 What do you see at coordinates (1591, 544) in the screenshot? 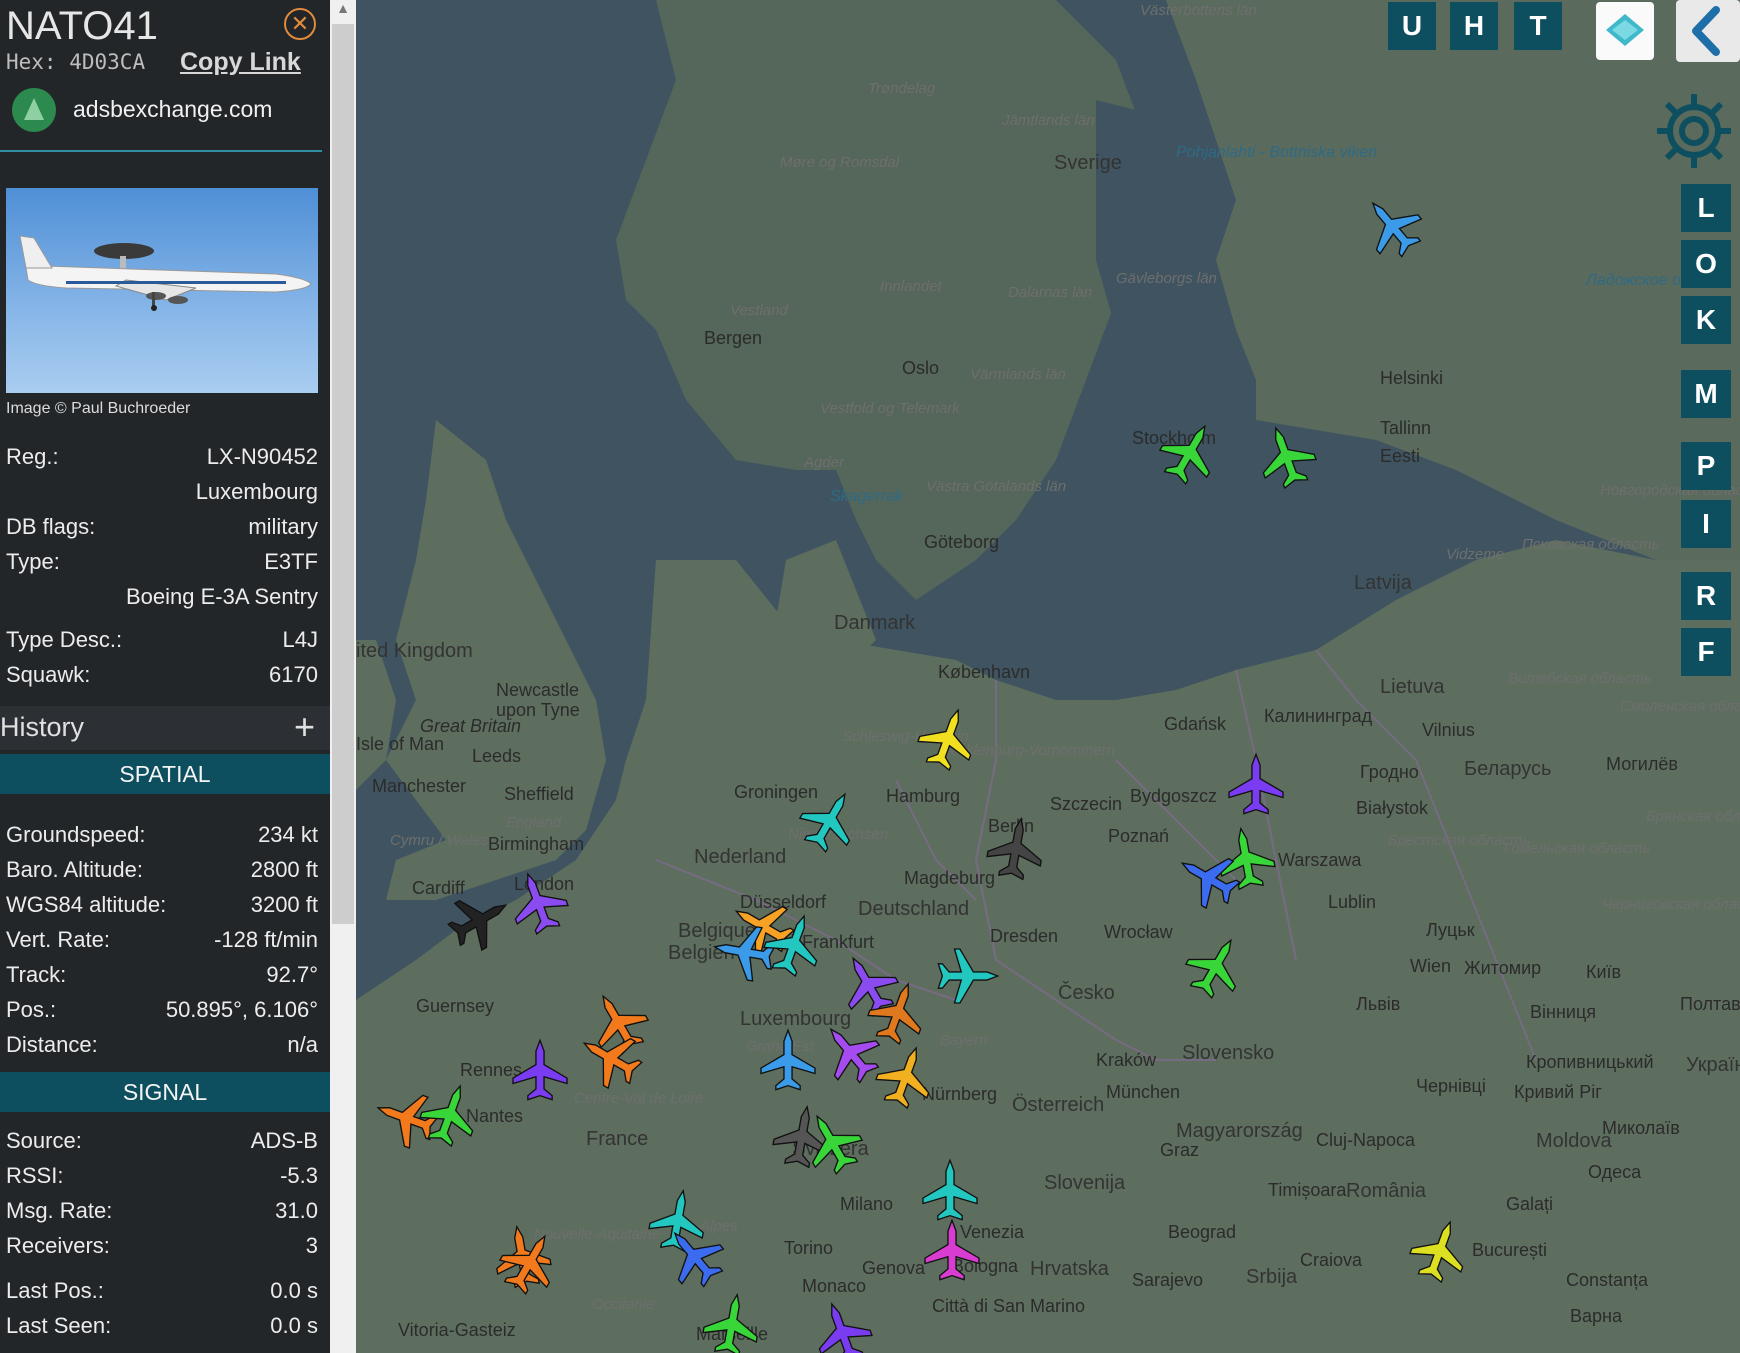
I see `map-label-region: Псковская область` at bounding box center [1591, 544].